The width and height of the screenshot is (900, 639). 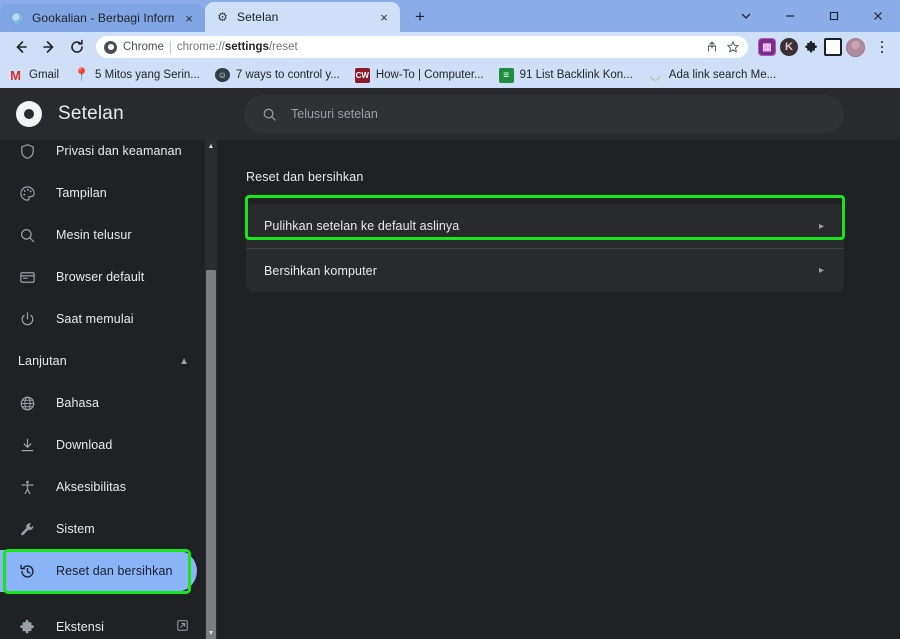 I want to click on download-icon, so click(x=27, y=445).